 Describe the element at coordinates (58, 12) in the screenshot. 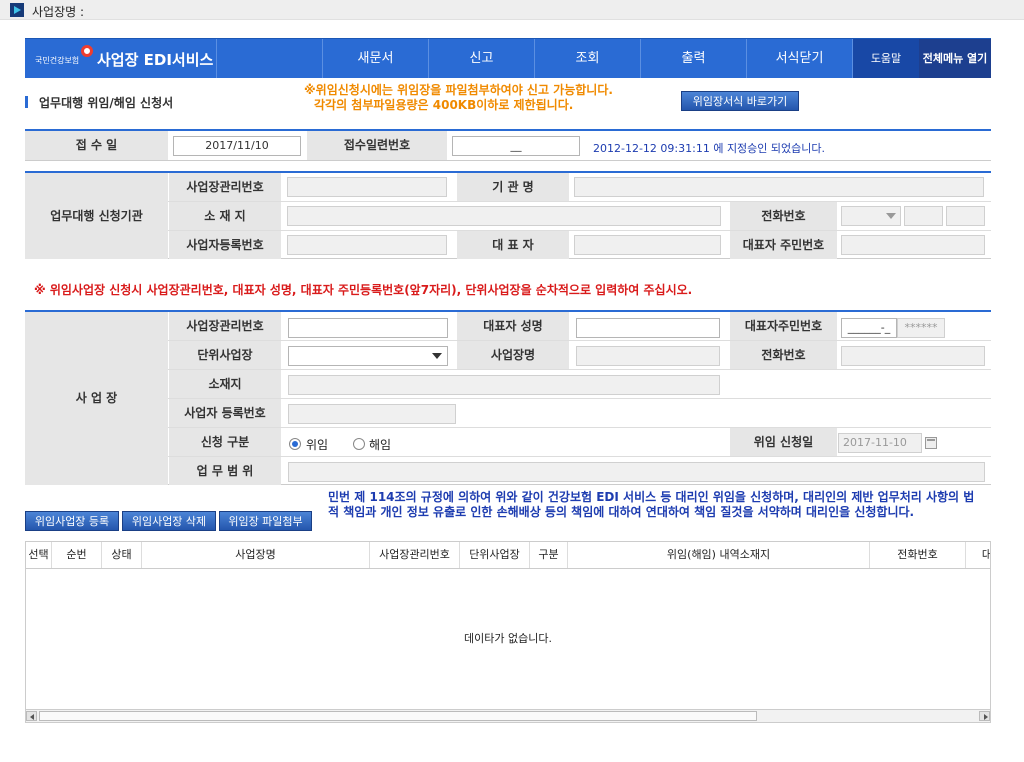

I see `window-title: 사업장명 :` at that location.